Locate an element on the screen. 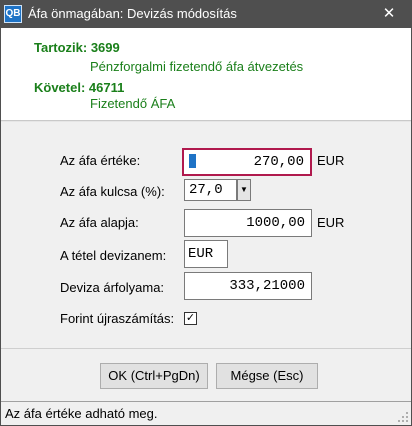  forint-ujraszamitas-checkbox: ✓ is located at coordinates (190, 318).